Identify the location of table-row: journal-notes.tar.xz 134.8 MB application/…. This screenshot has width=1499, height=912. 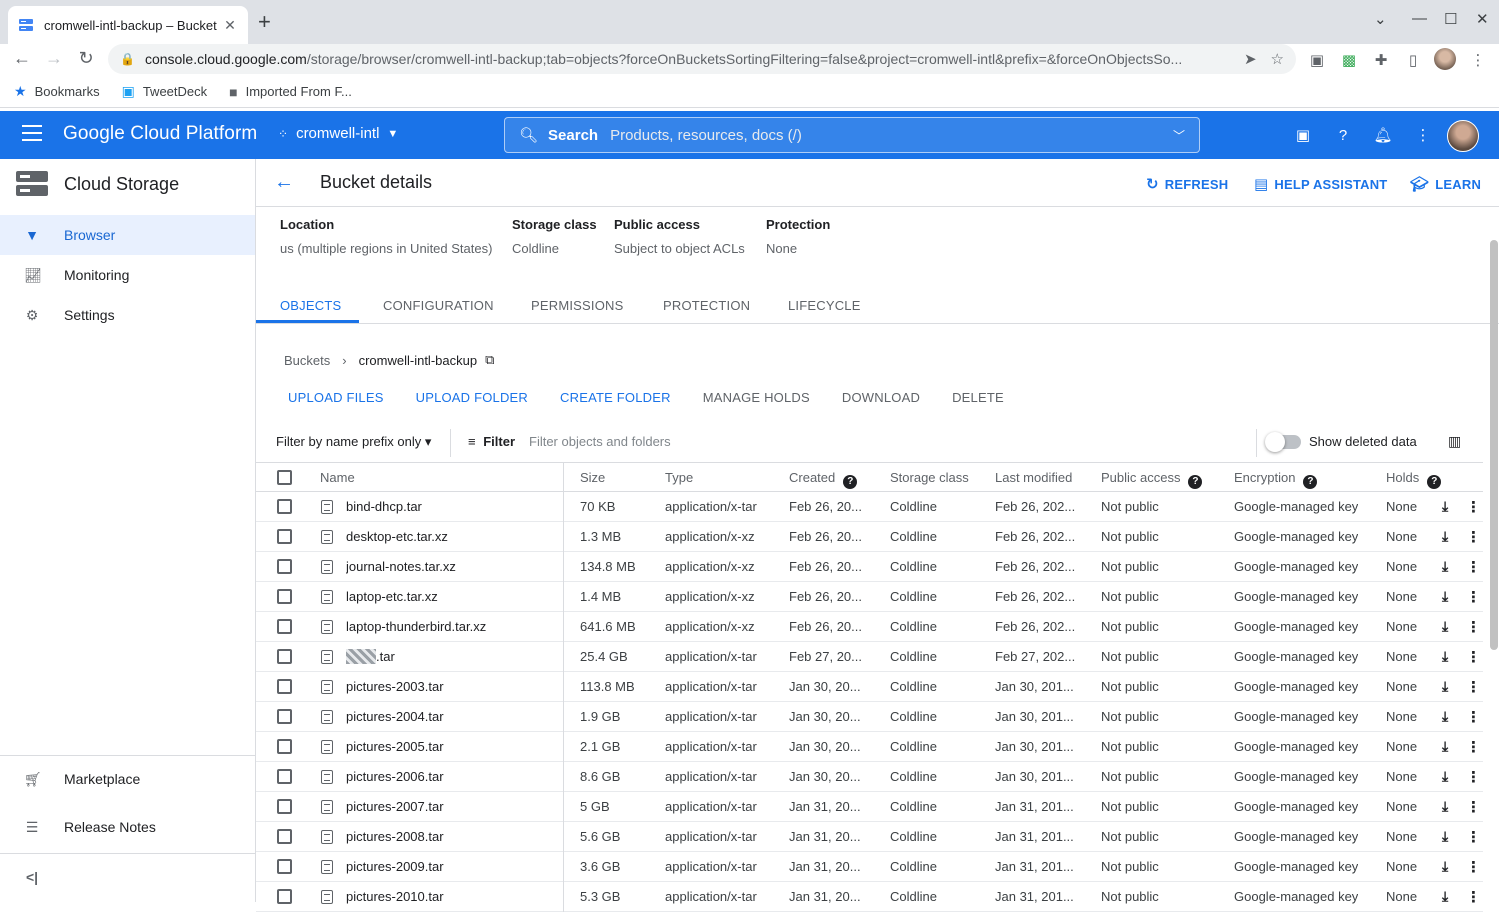
(869, 567).